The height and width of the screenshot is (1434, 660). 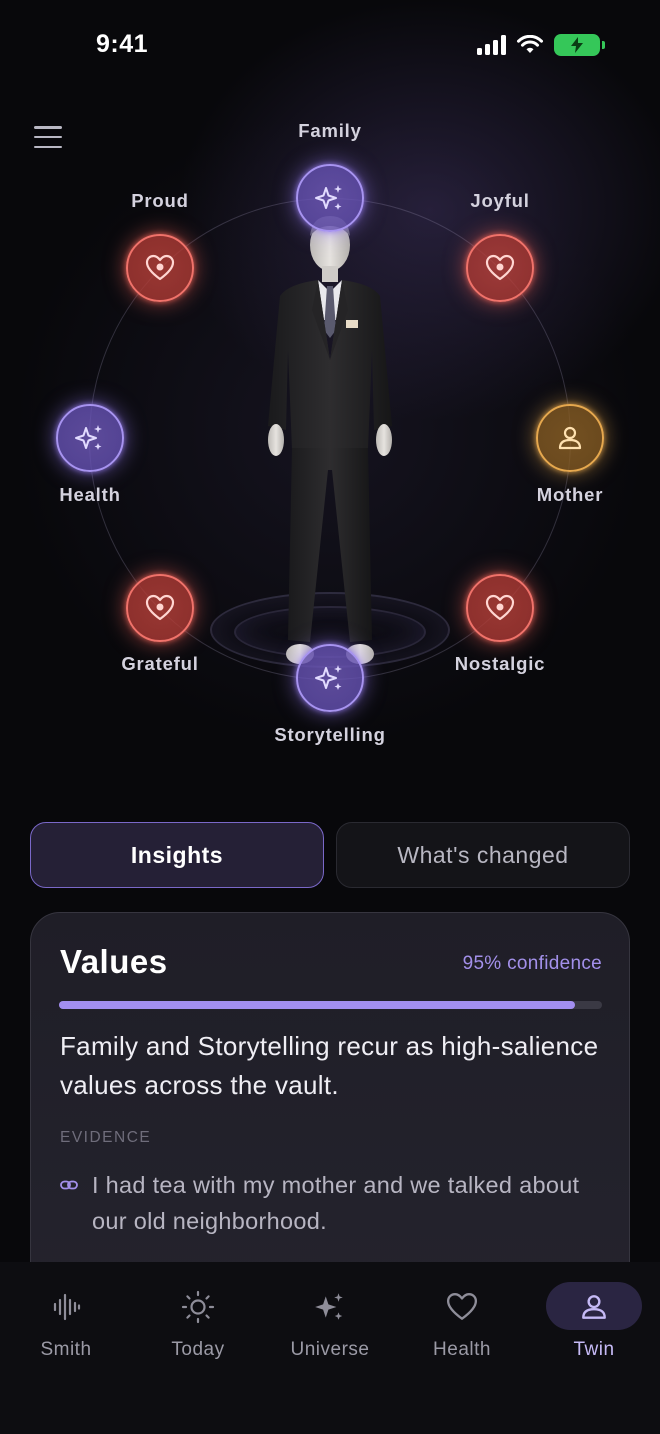 What do you see at coordinates (579, 45) in the screenshot?
I see `battery-icon` at bounding box center [579, 45].